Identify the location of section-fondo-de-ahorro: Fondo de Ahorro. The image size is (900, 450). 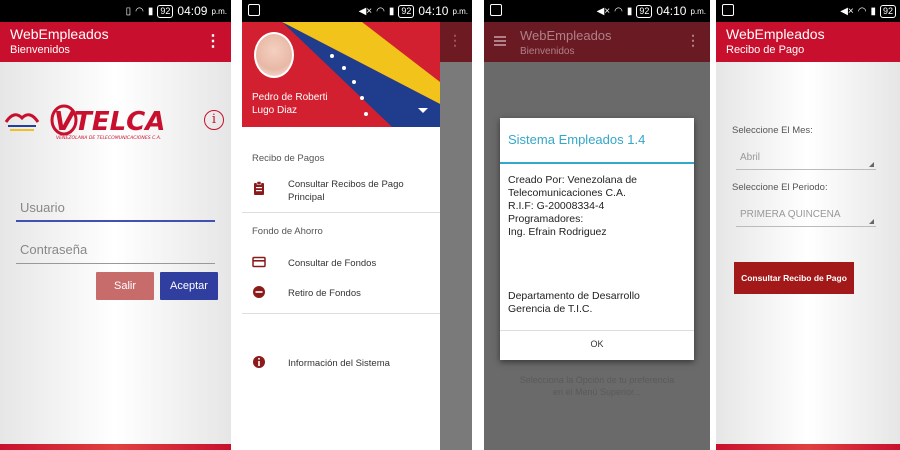
(287, 231).